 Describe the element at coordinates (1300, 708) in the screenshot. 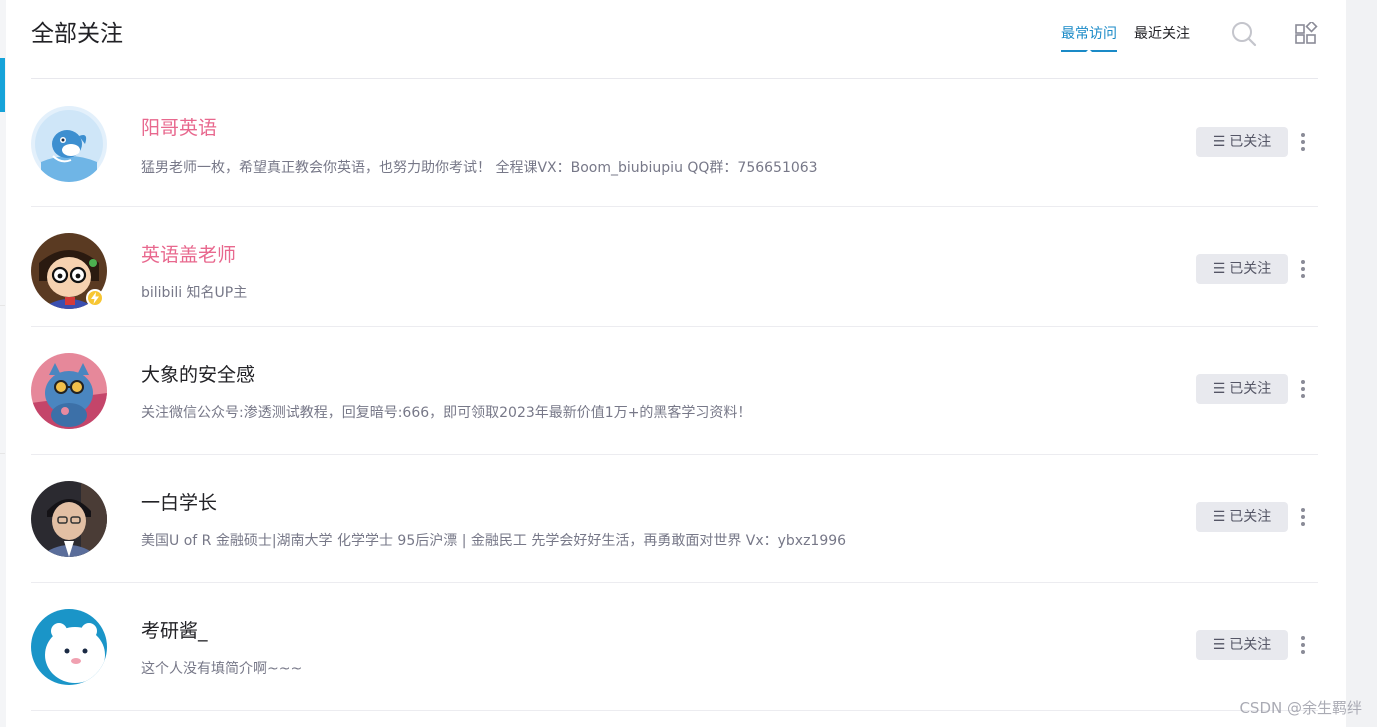

I see `watermark: CSDN @余生羁绊` at that location.